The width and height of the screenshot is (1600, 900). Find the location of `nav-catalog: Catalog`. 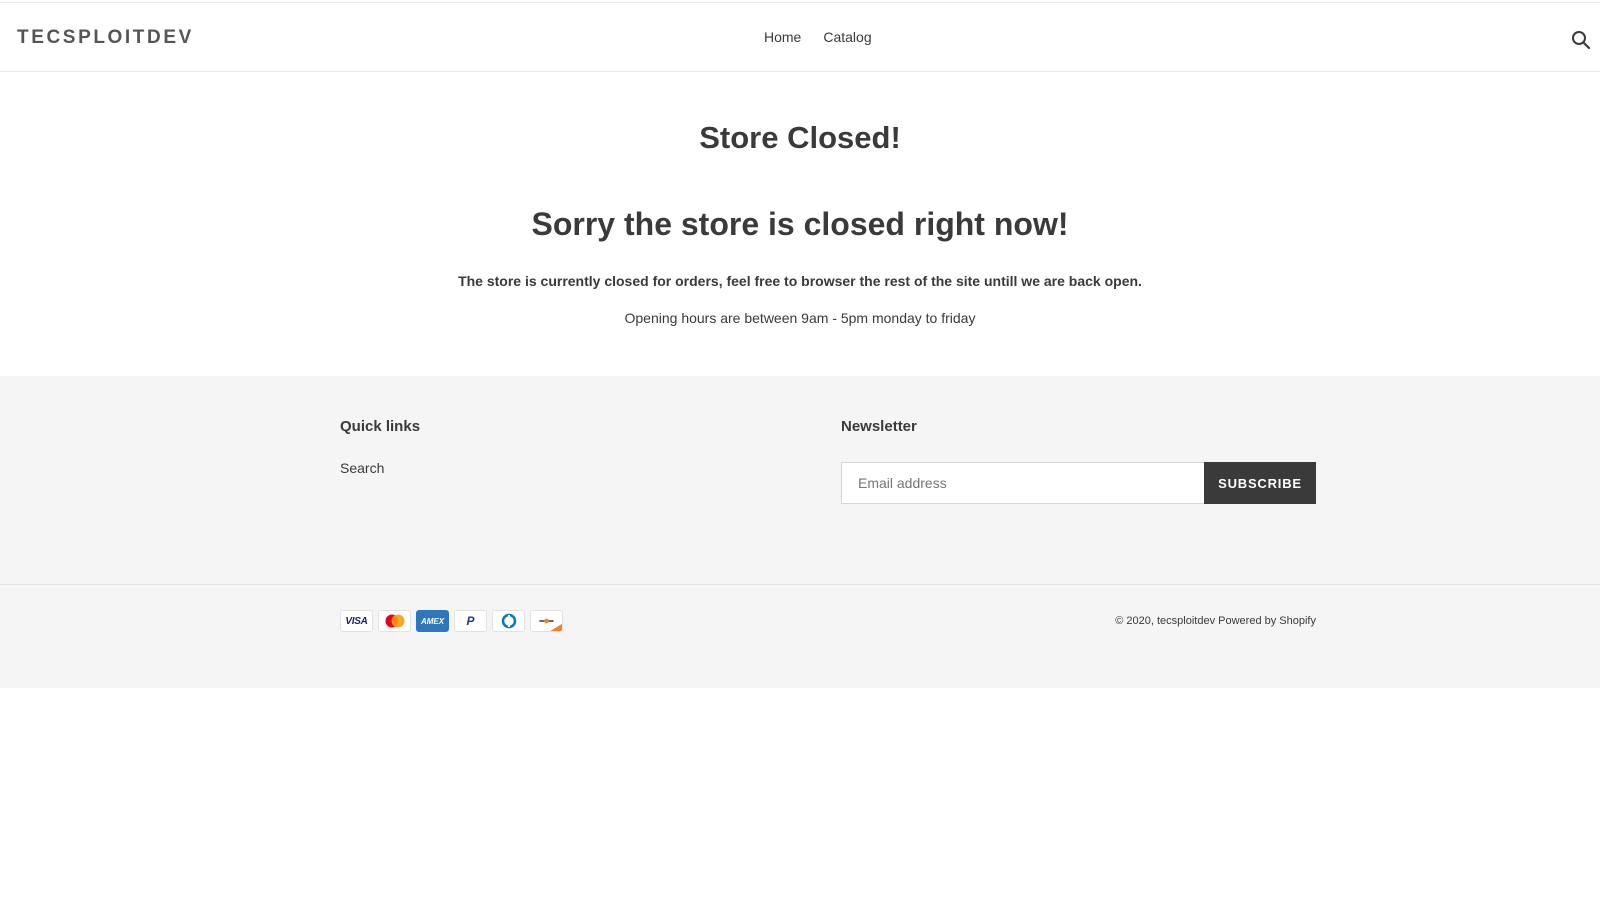

nav-catalog: Catalog is located at coordinates (847, 37).